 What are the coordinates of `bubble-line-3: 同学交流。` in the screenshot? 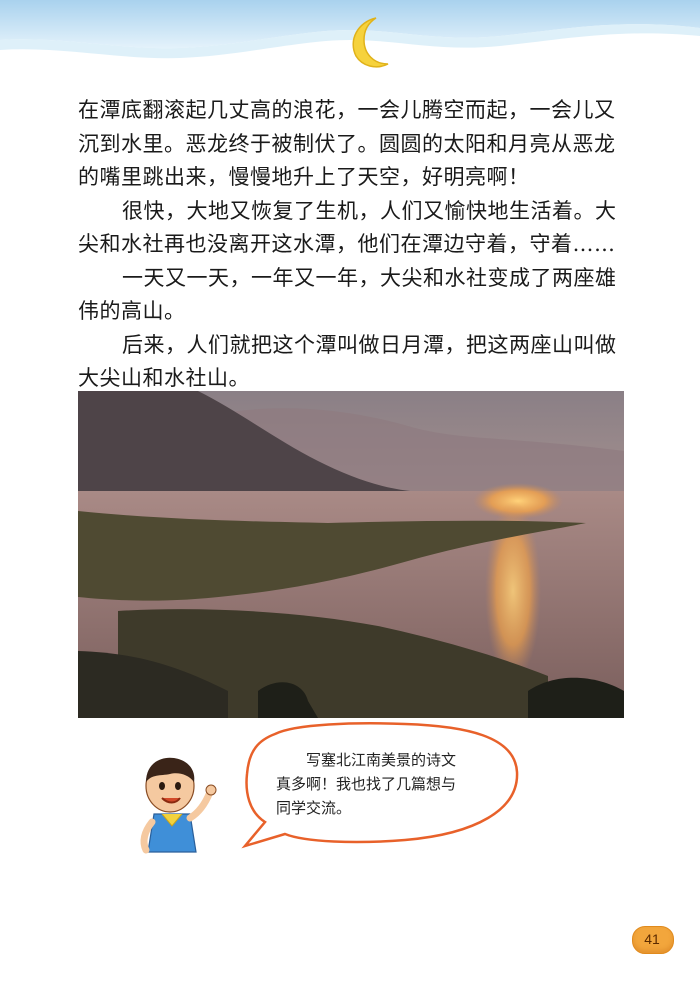 It's located at (314, 808).